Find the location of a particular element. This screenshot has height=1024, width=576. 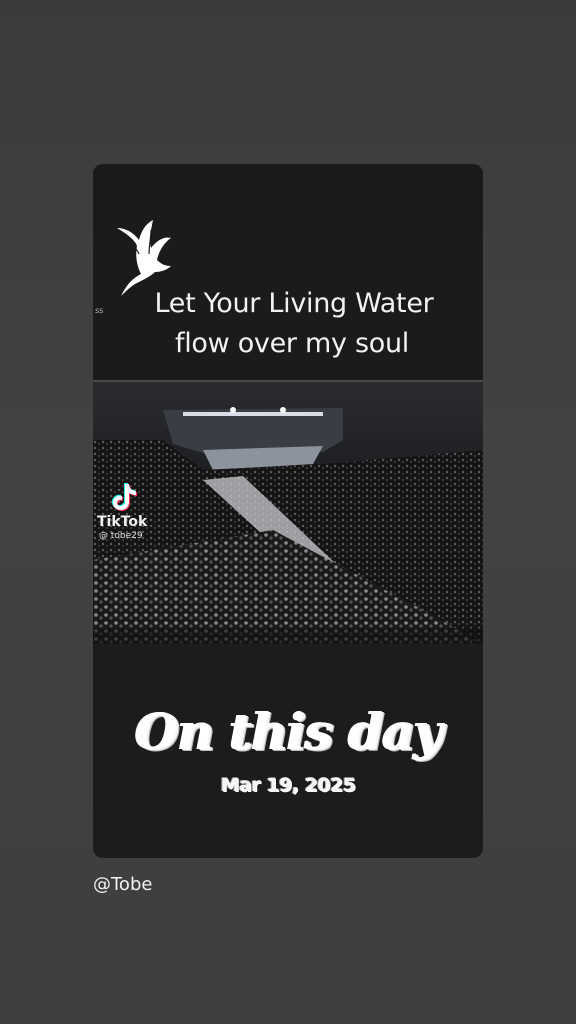

tiktok-handle: @ tobe29 is located at coordinates (121, 536).